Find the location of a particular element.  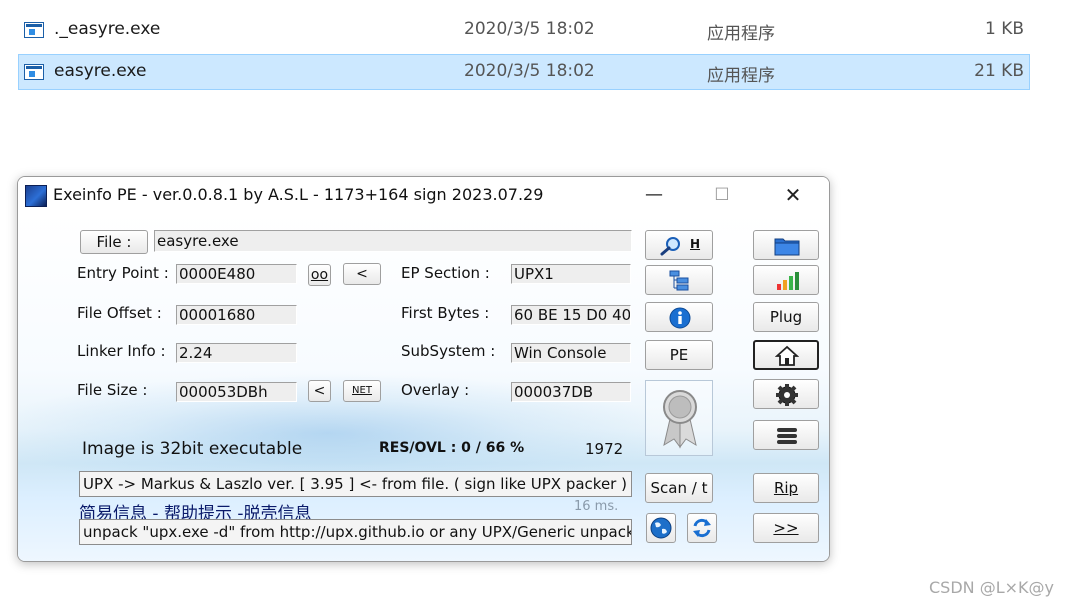

net-button: NET is located at coordinates (362, 391).